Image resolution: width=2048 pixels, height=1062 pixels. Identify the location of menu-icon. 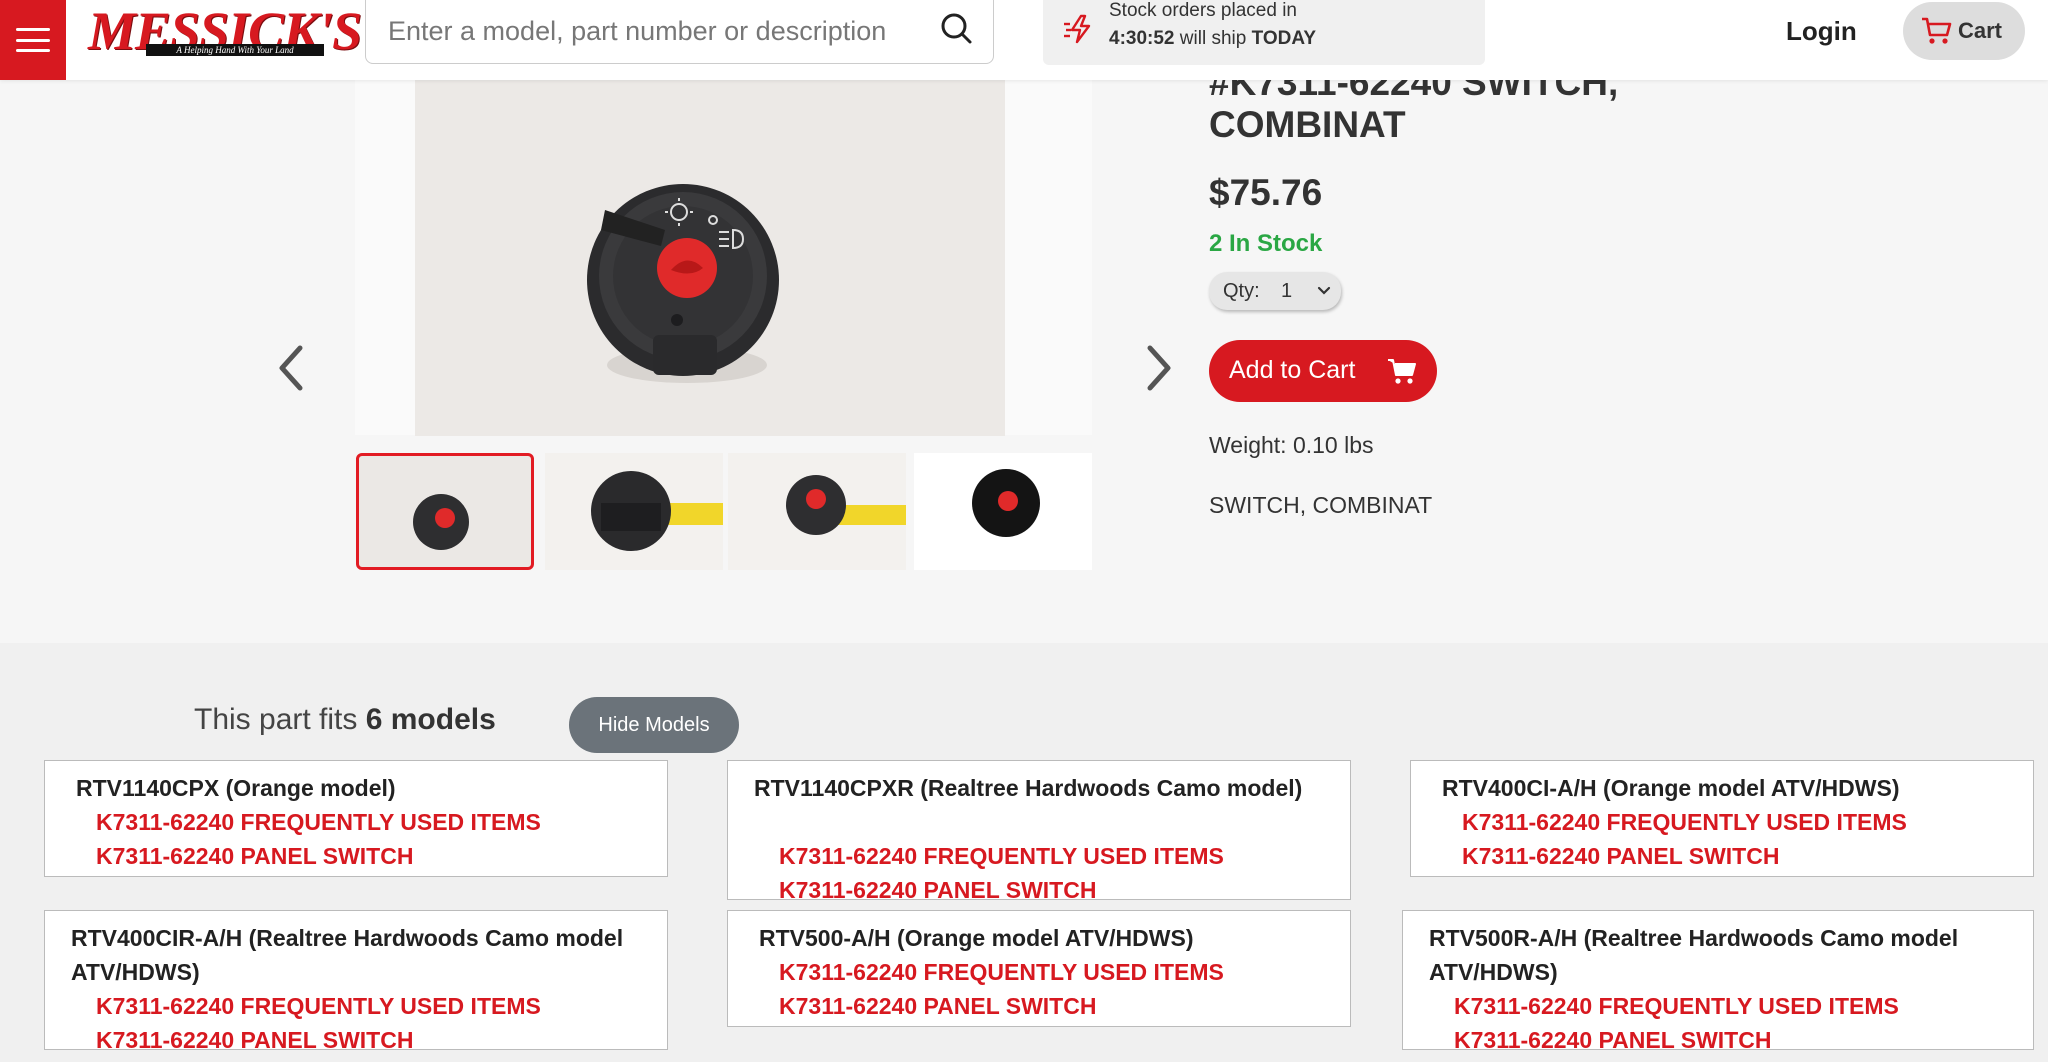
(33, 40).